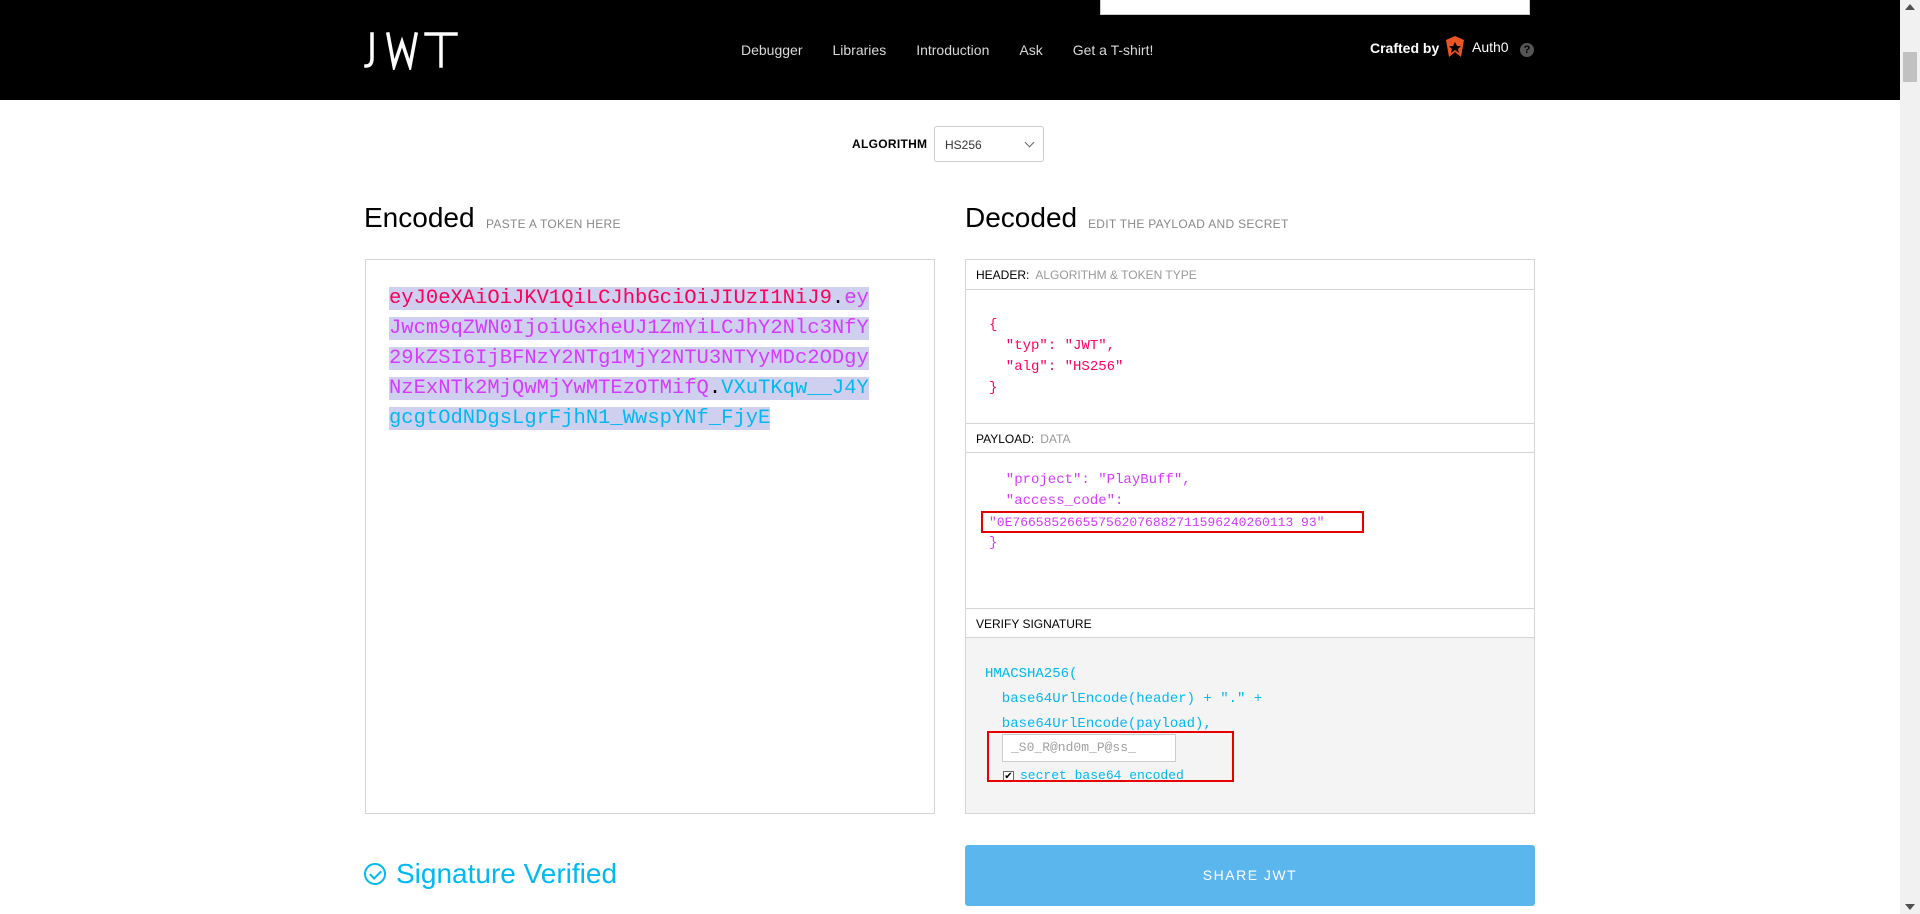 This screenshot has width=1920, height=914. I want to click on highlight-secret, so click(1110, 756).